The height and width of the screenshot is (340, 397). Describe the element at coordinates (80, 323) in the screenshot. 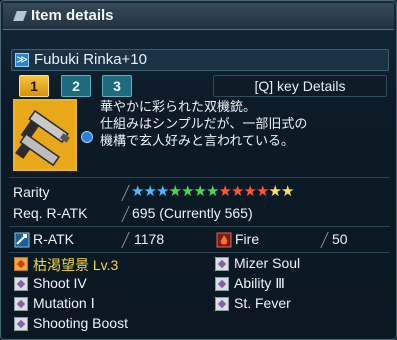

I see `affix-label: Shooting Boost` at that location.